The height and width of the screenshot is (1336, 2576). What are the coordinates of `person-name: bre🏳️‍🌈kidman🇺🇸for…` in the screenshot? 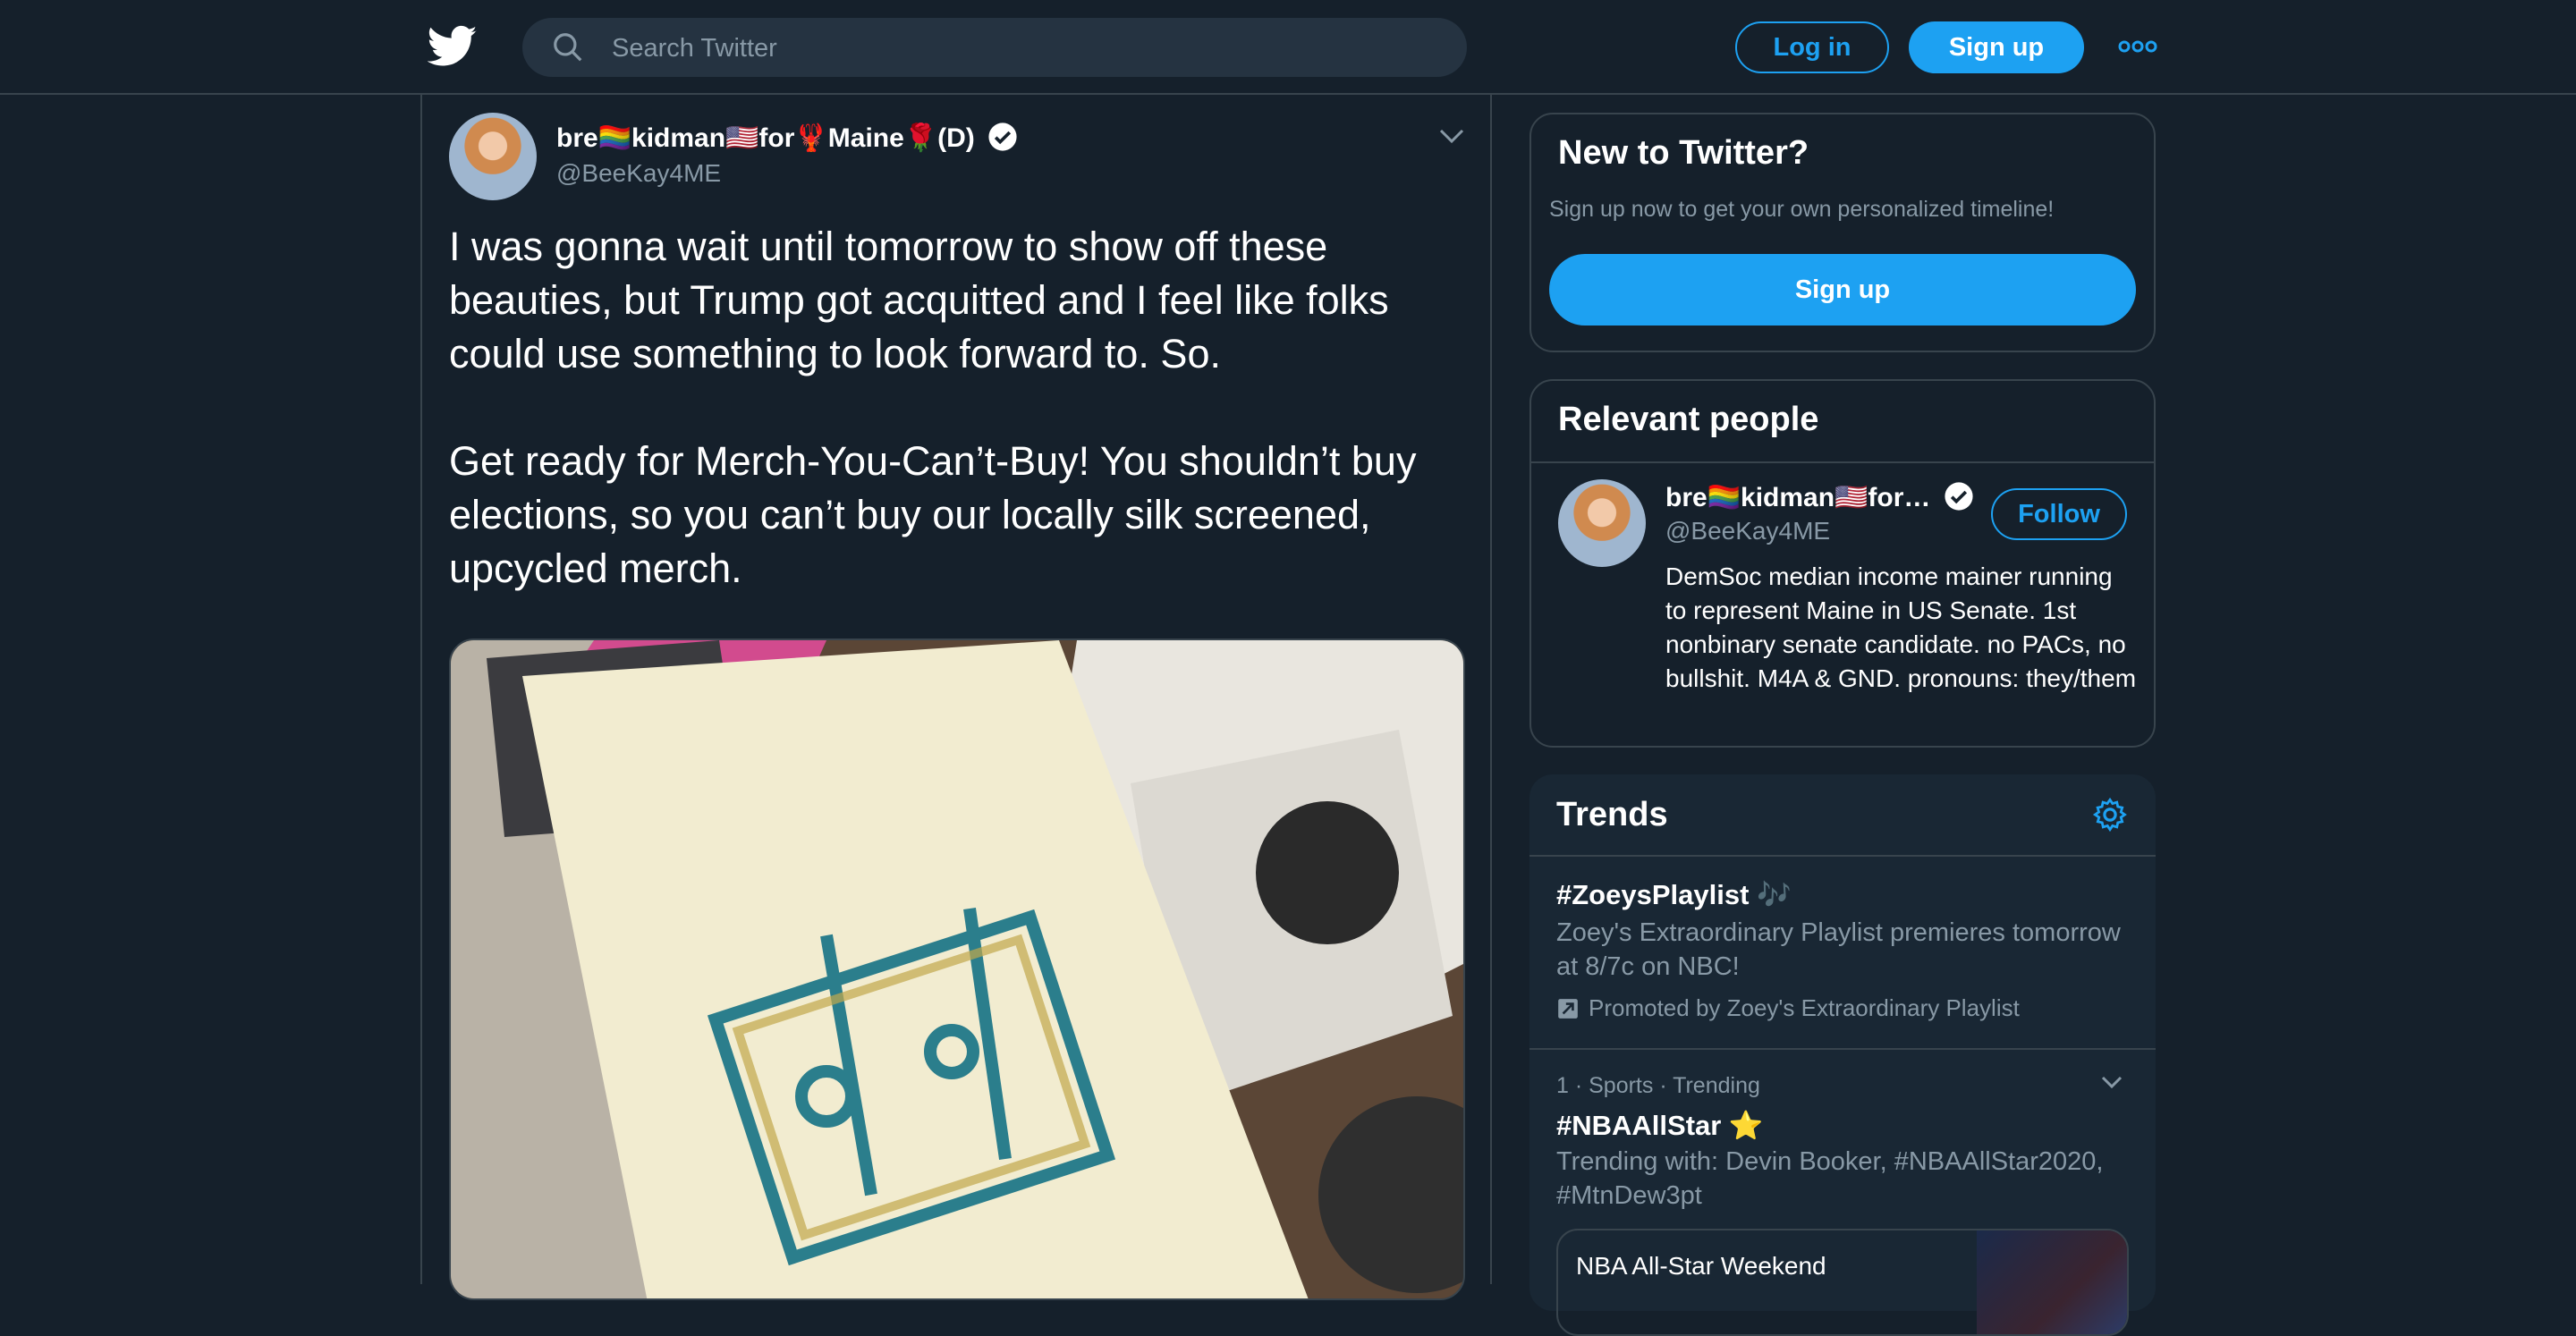 It's located at (1819, 497).